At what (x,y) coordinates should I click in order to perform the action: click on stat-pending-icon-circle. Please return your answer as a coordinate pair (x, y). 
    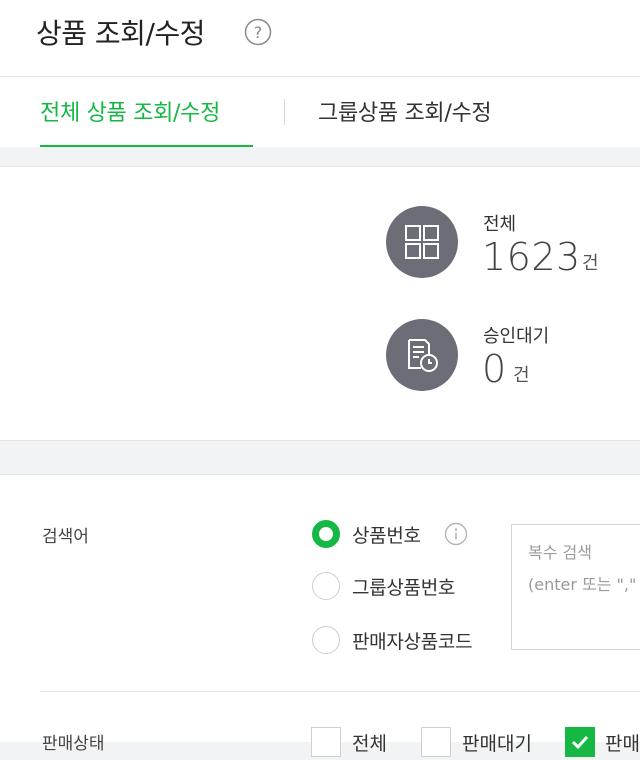
    Looking at the image, I should click on (422, 355).